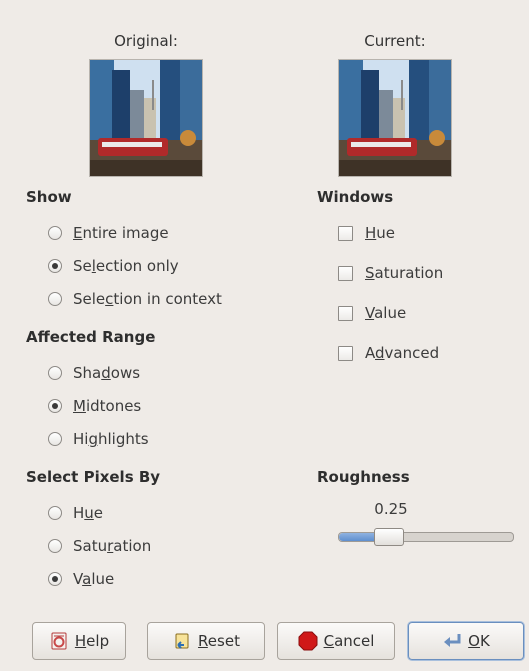 This screenshot has width=529, height=671. I want to click on cancel-label: Cancel, so click(349, 641).